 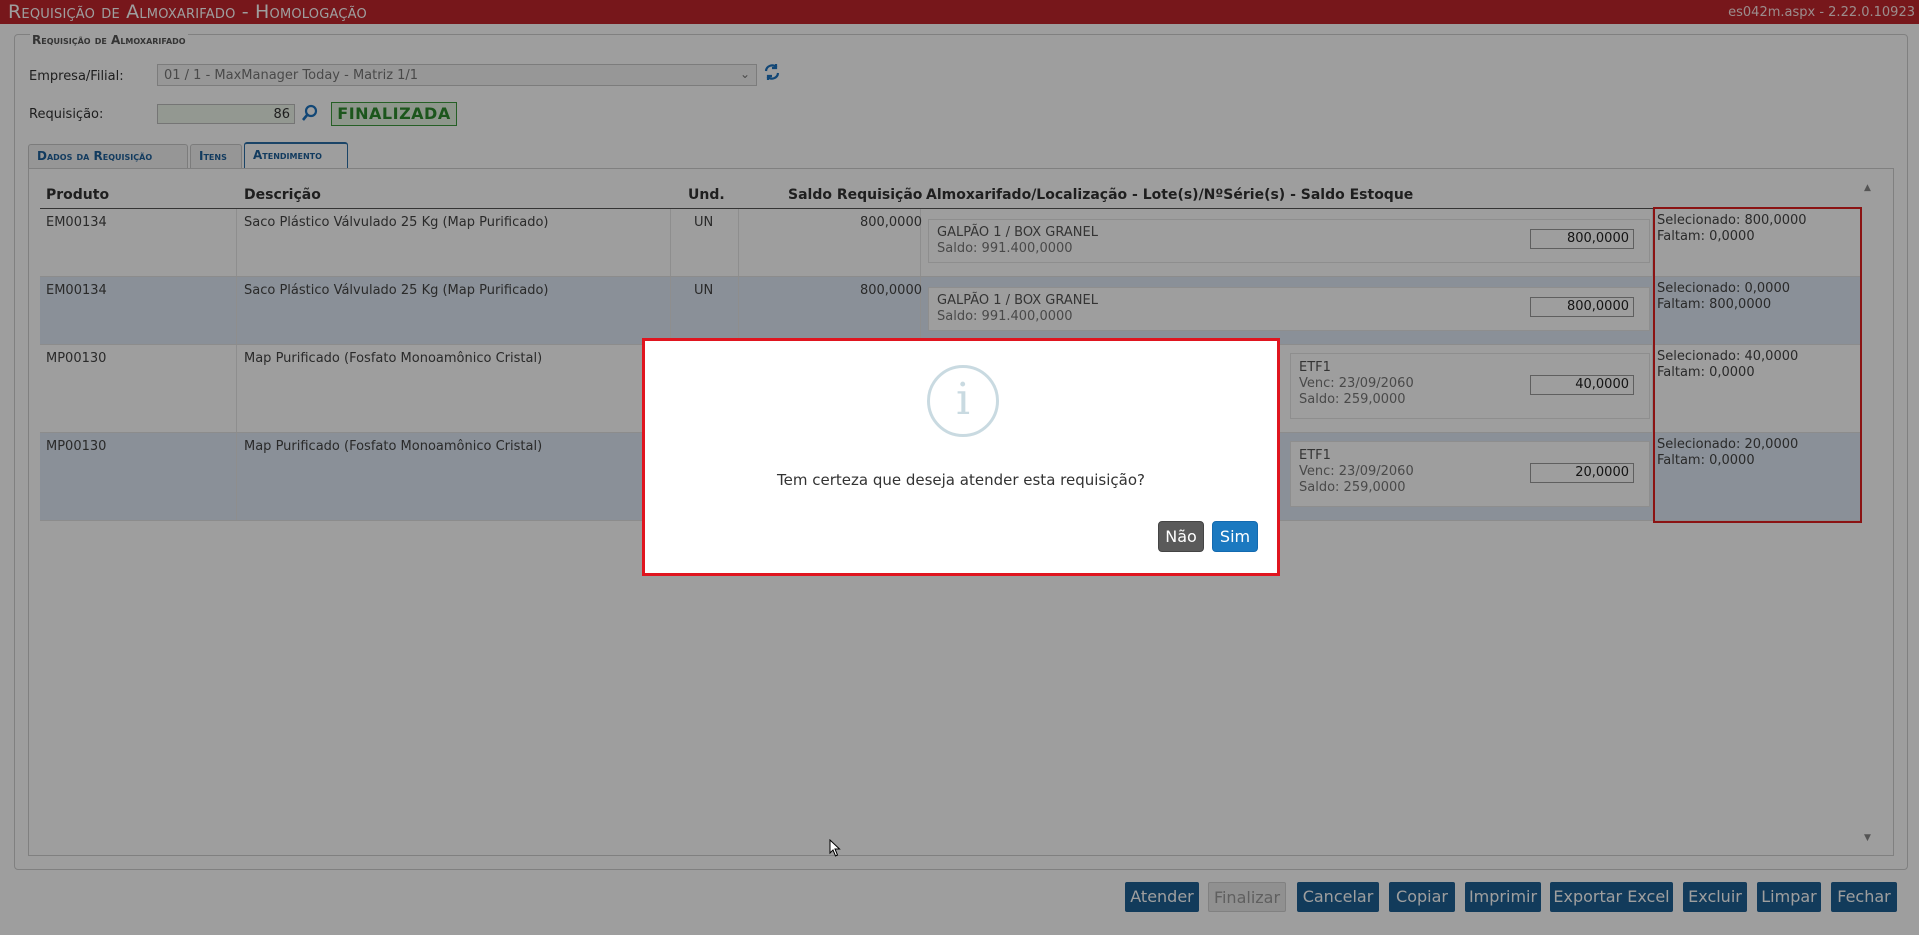 I want to click on info-icon: i, so click(x=963, y=401).